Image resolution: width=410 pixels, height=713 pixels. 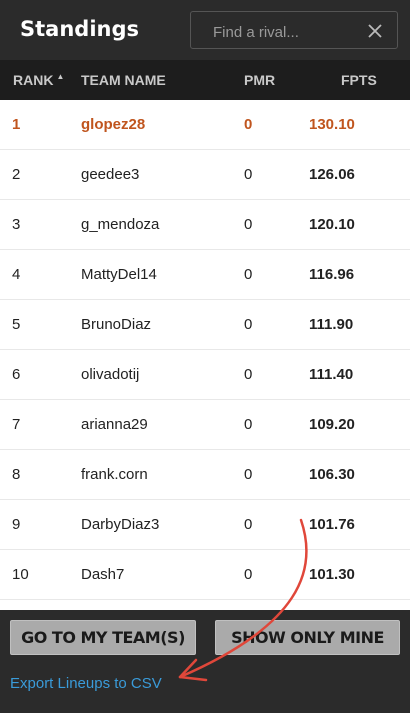 I want to click on table-row: 9 DarbyDiaz3 0 101.76, so click(x=205, y=525).